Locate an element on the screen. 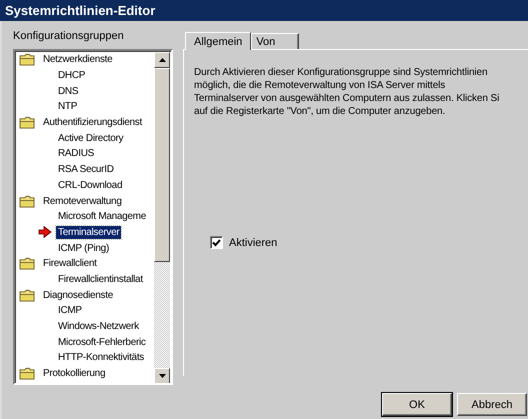 The image size is (528, 419). tree-item: Terminalserver is located at coordinates (89, 232).